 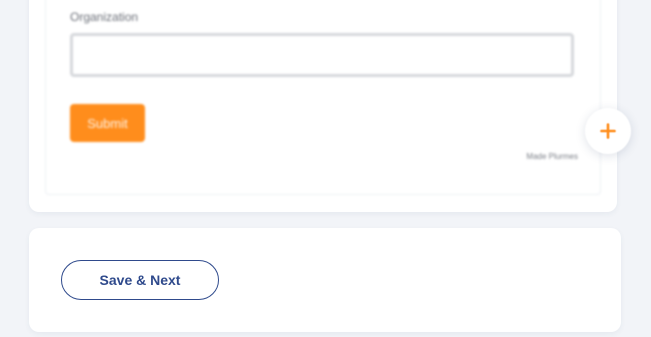 What do you see at coordinates (552, 156) in the screenshot?
I see `form-branding-text: Made Plurmes` at bounding box center [552, 156].